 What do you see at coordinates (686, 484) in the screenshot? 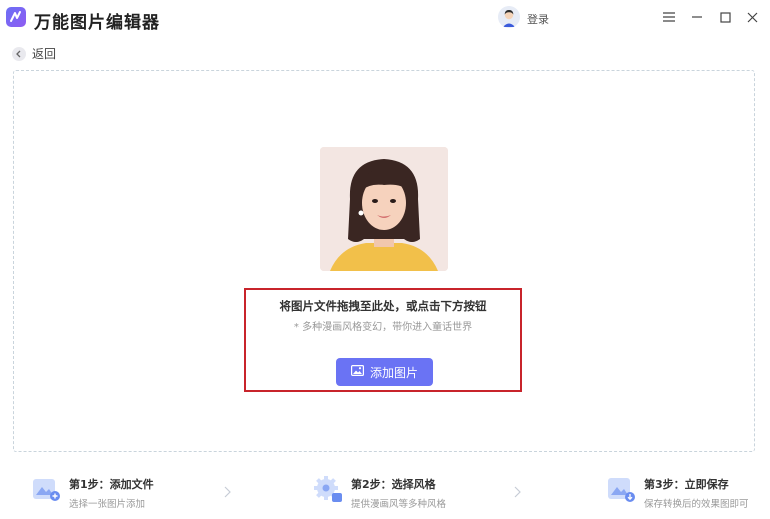
I see `step-3-title: 第3步：立即保存` at bounding box center [686, 484].